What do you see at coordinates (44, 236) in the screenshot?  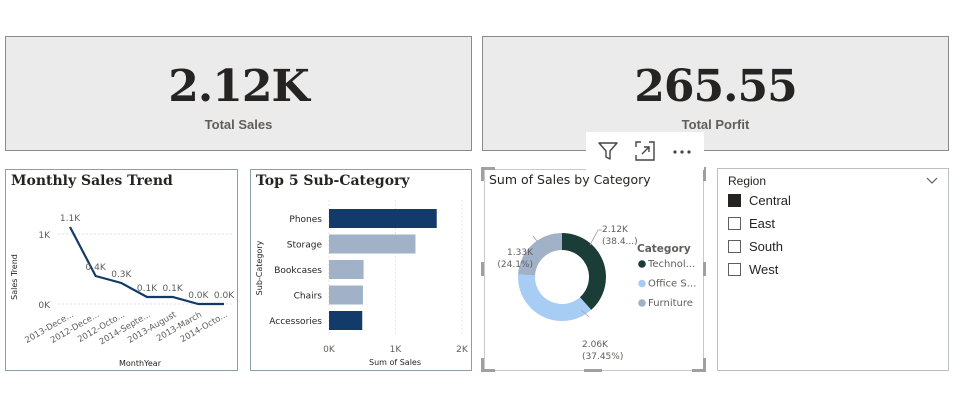 I see `y-tick-1k: 1K` at bounding box center [44, 236].